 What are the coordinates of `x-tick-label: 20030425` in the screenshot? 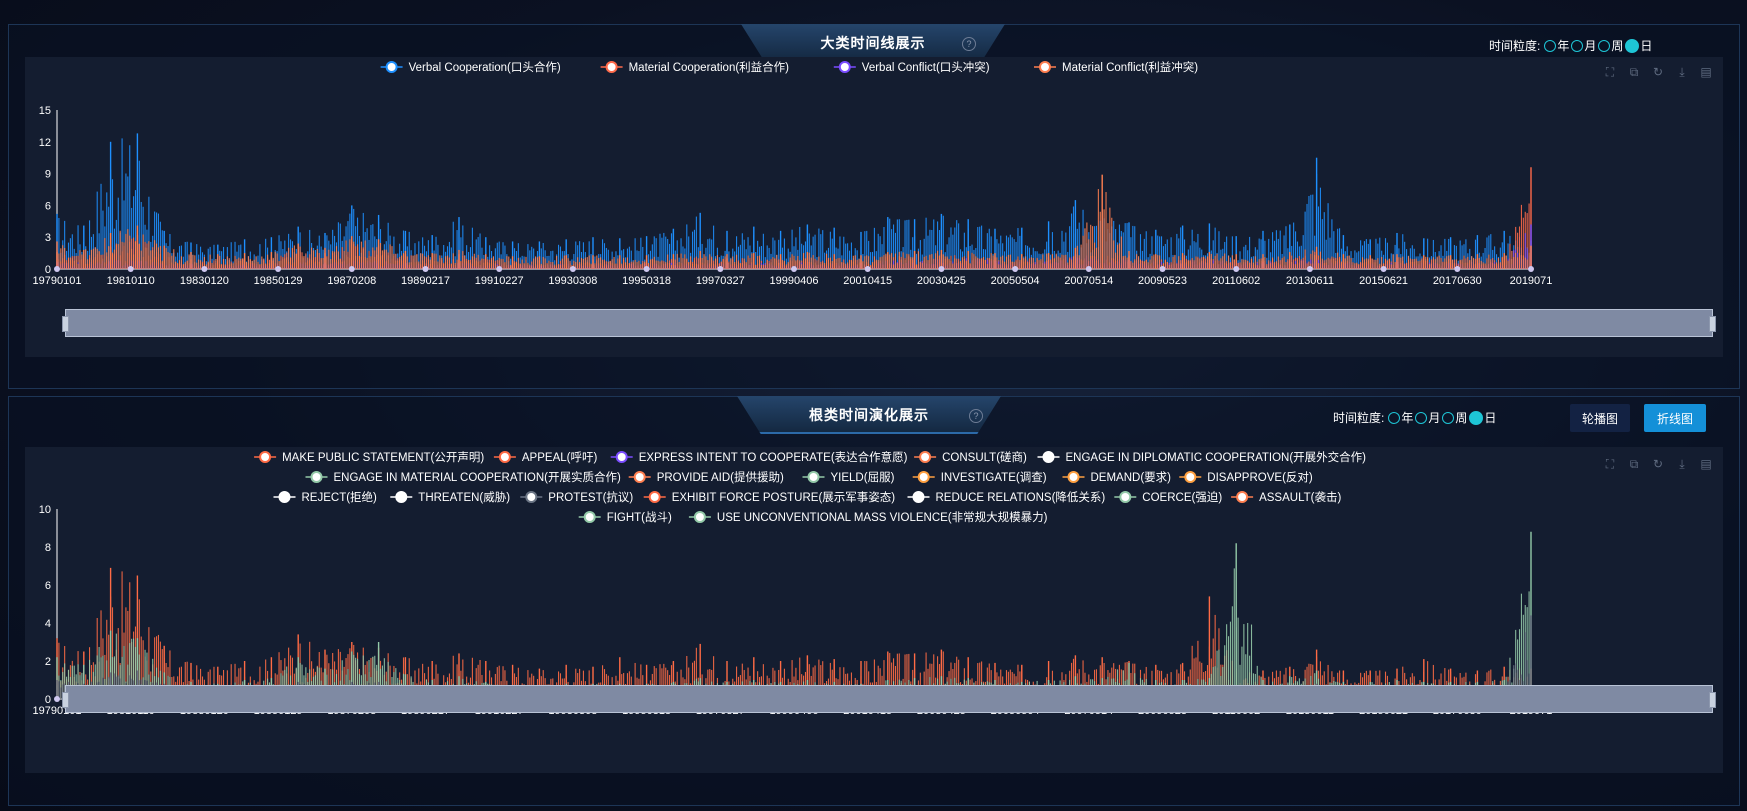 It's located at (941, 281).